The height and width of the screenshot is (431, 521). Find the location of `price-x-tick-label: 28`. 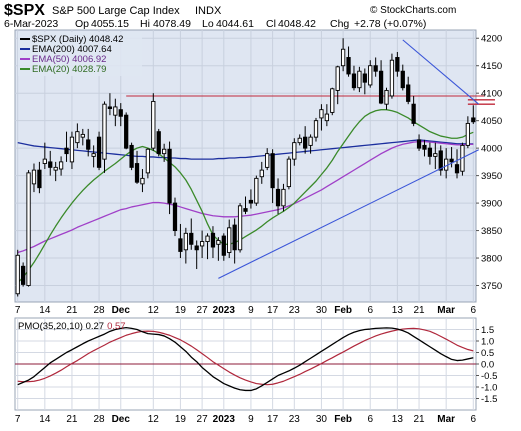

price-x-tick-label: 28 is located at coordinates (100, 310).